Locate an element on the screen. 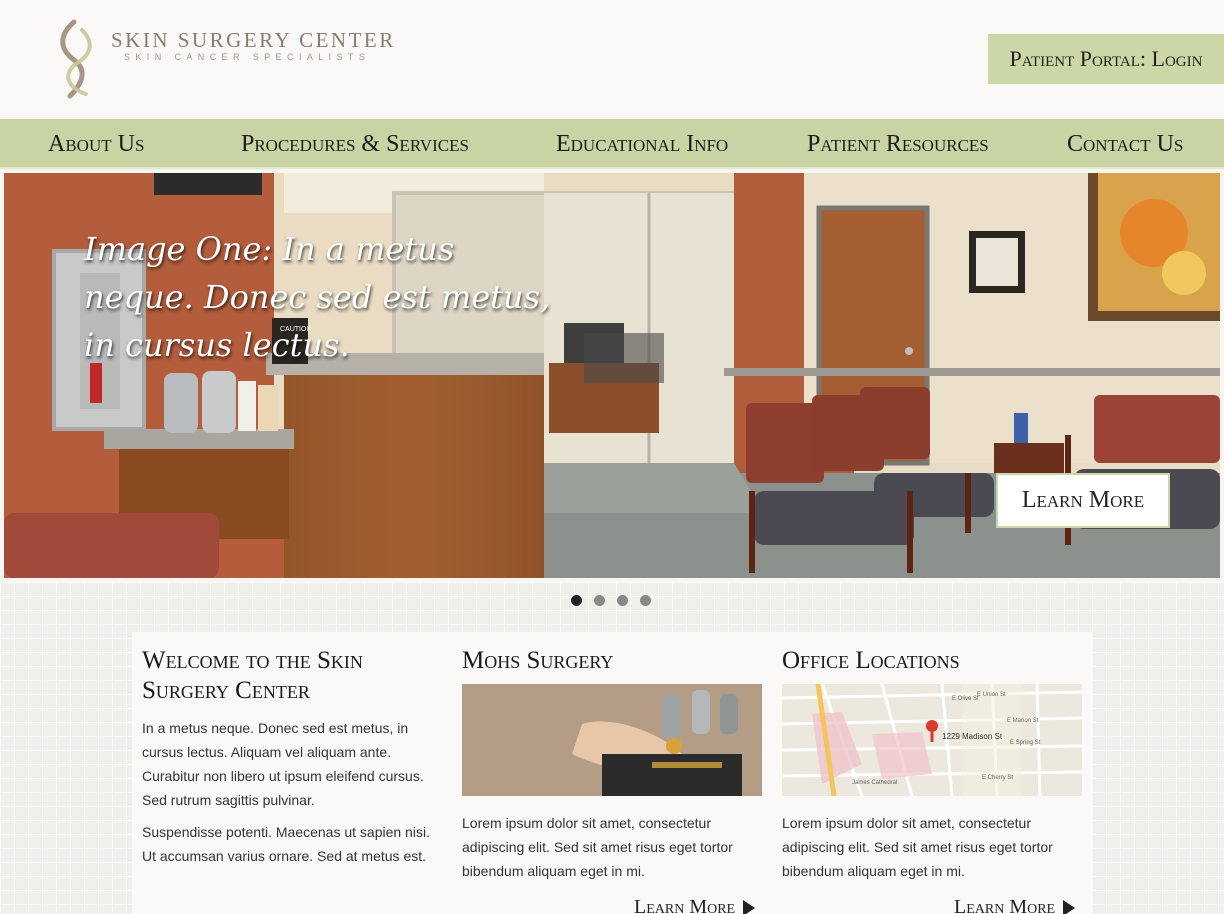 This screenshot has width=1224, height=914. office-learn-more-link: Learn More is located at coordinates (1015, 905).